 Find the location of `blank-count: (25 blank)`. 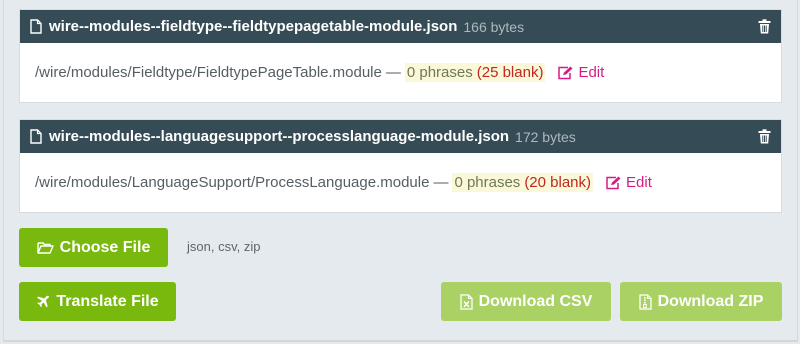

blank-count: (25 blank) is located at coordinates (510, 72).